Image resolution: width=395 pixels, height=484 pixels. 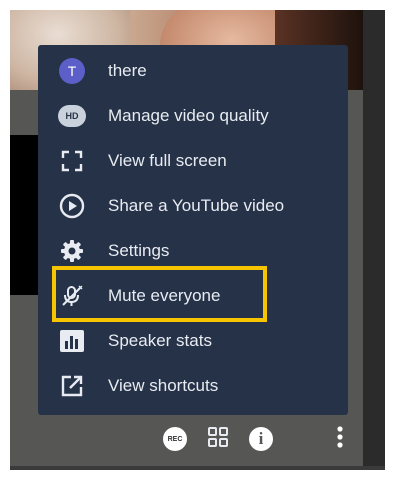 I want to click on menu-item-label: View full screen, so click(x=167, y=160).